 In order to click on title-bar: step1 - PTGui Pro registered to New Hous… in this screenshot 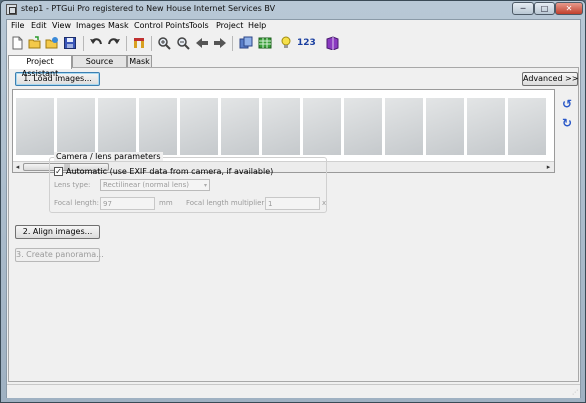, I will do `click(293, 9)`.